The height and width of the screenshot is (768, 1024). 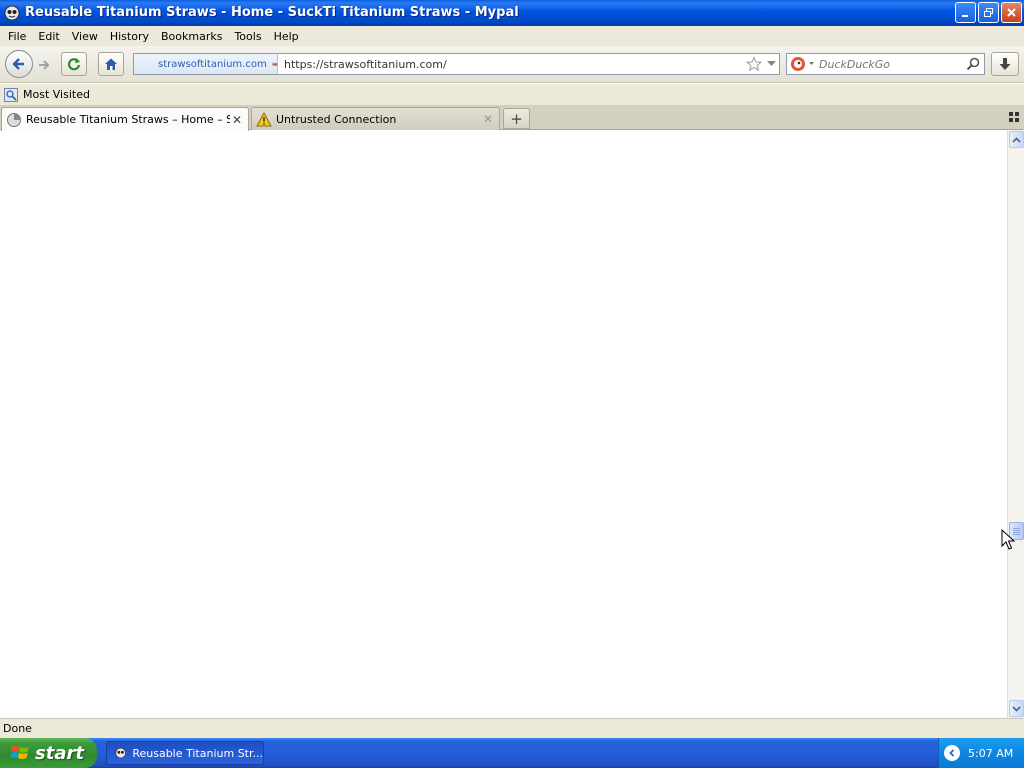 I want to click on chevron-up-icon, so click(x=1016, y=139).